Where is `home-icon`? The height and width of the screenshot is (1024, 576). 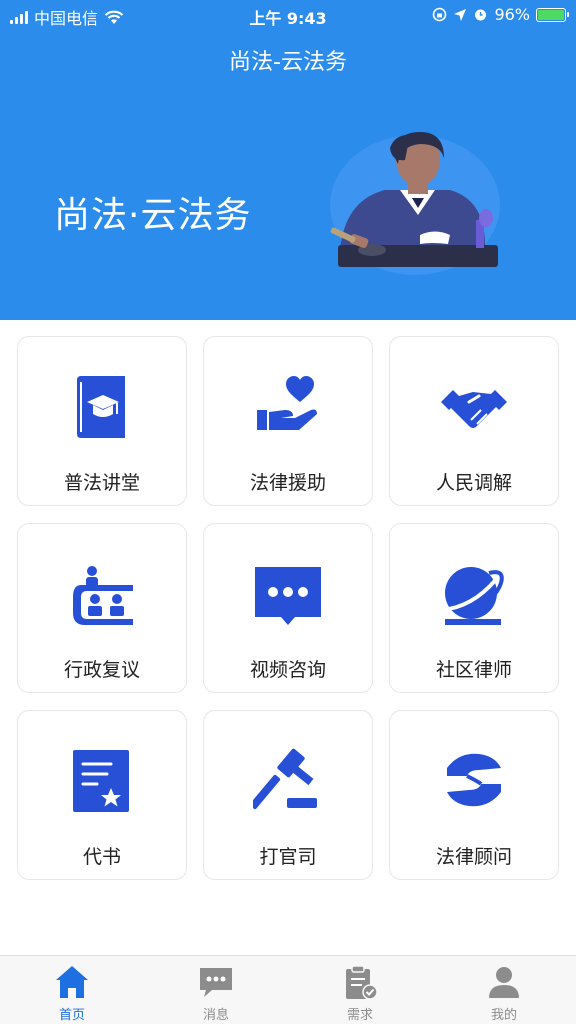 home-icon is located at coordinates (72, 982).